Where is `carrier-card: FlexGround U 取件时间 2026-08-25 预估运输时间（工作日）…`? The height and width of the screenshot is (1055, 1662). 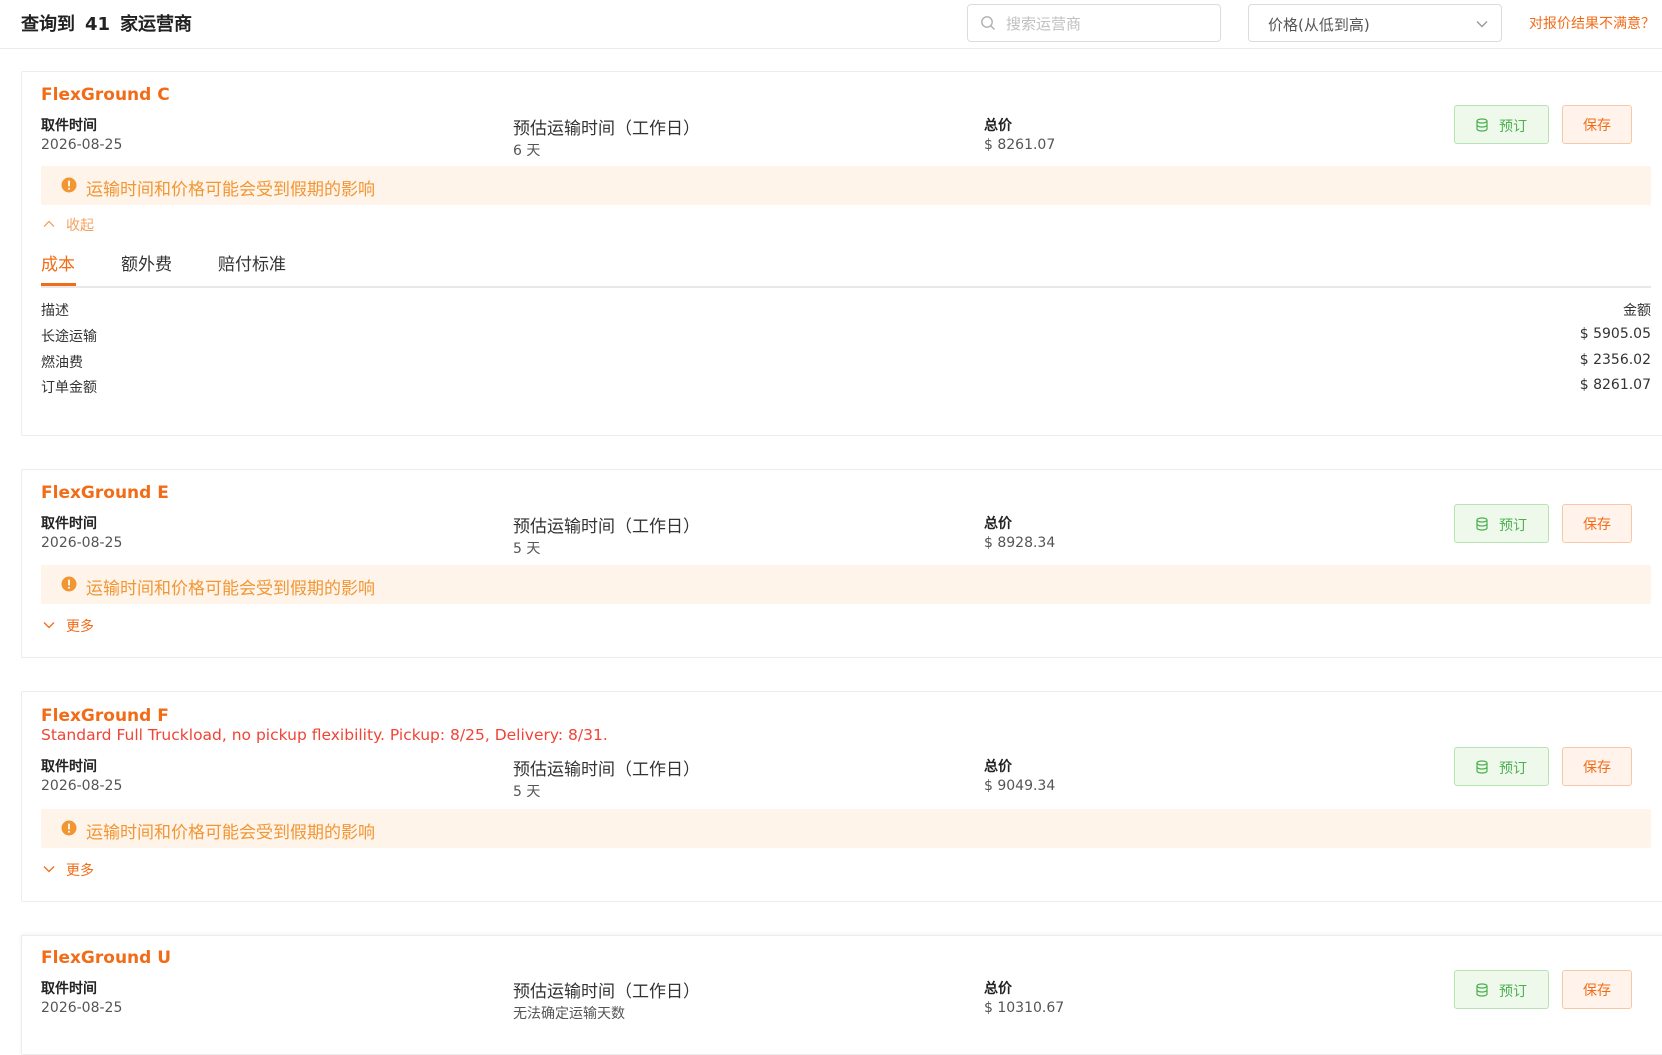 carrier-card: FlexGround U 取件时间 2026-08-25 预估运输时间（工作日）… is located at coordinates (841, 995).